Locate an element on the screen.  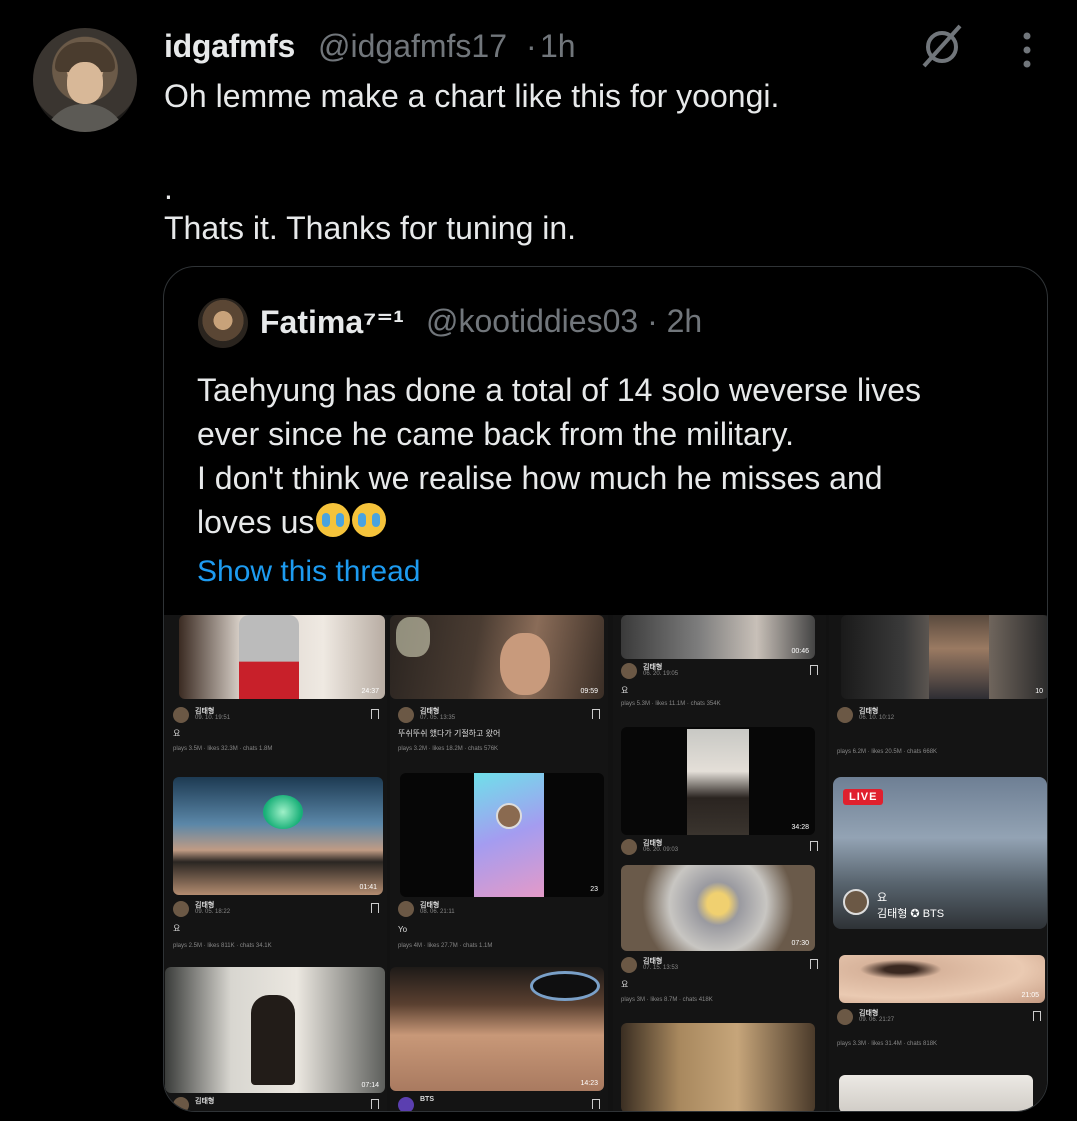
duration-label: 34:28 is located at coordinates (800, 827).